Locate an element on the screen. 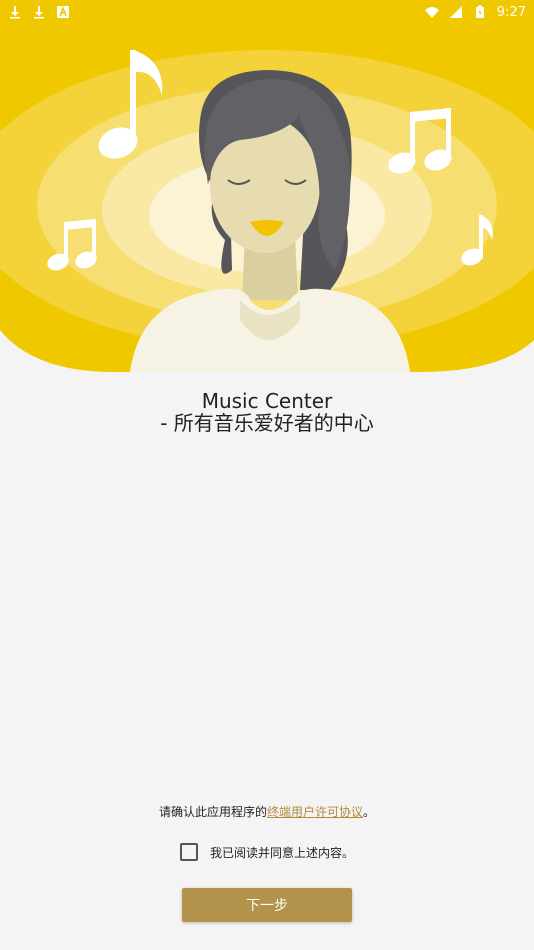 The height and width of the screenshot is (950, 534). agreement-row: 我已阅读并同意上述内容。 is located at coordinates (267, 852).